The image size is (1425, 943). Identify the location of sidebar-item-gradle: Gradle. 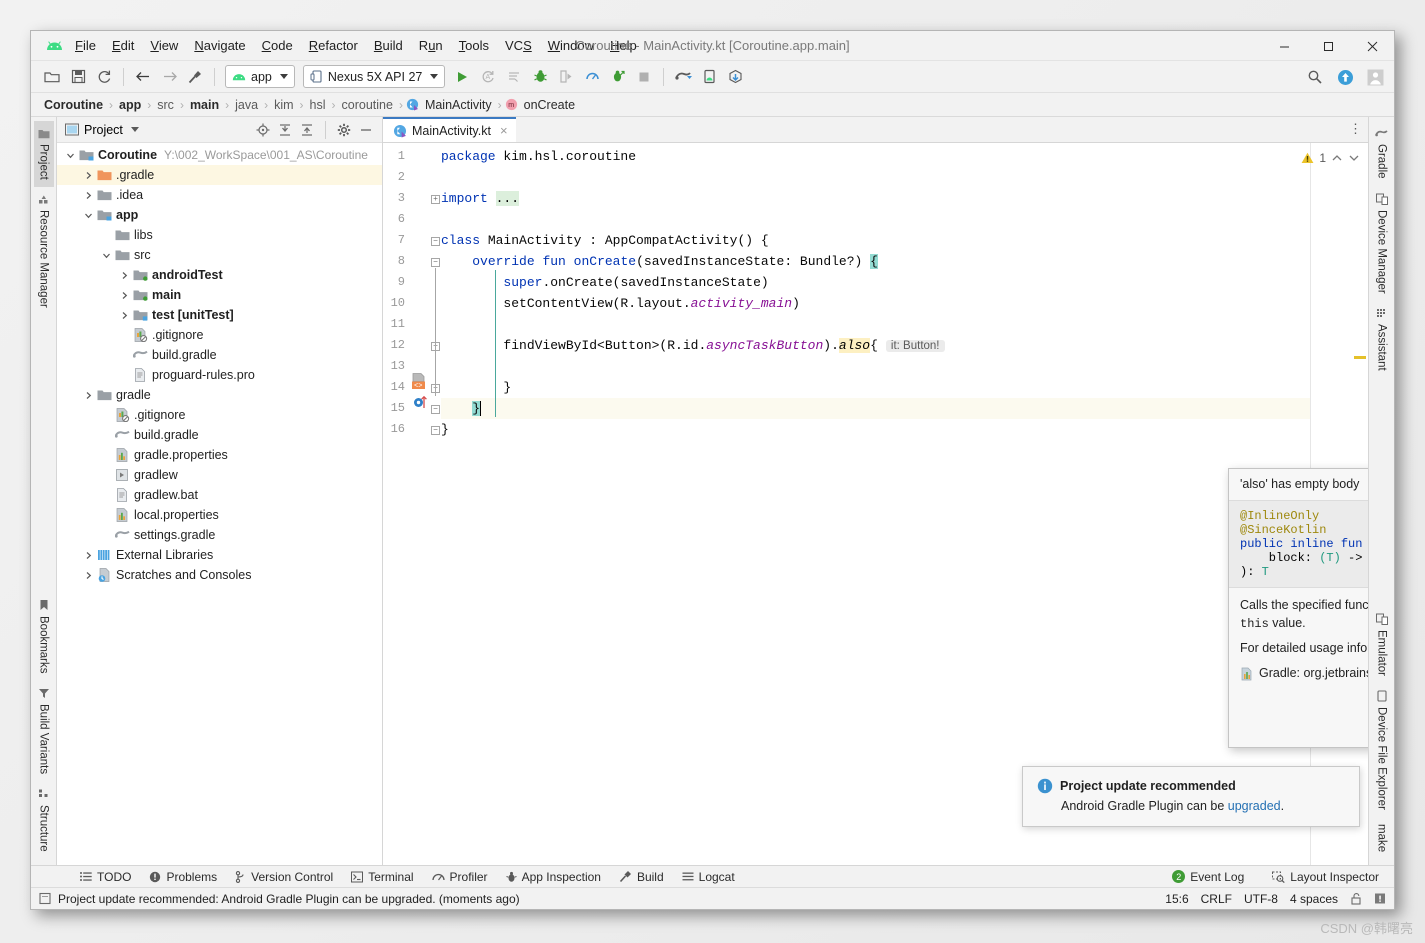
(1381, 153).